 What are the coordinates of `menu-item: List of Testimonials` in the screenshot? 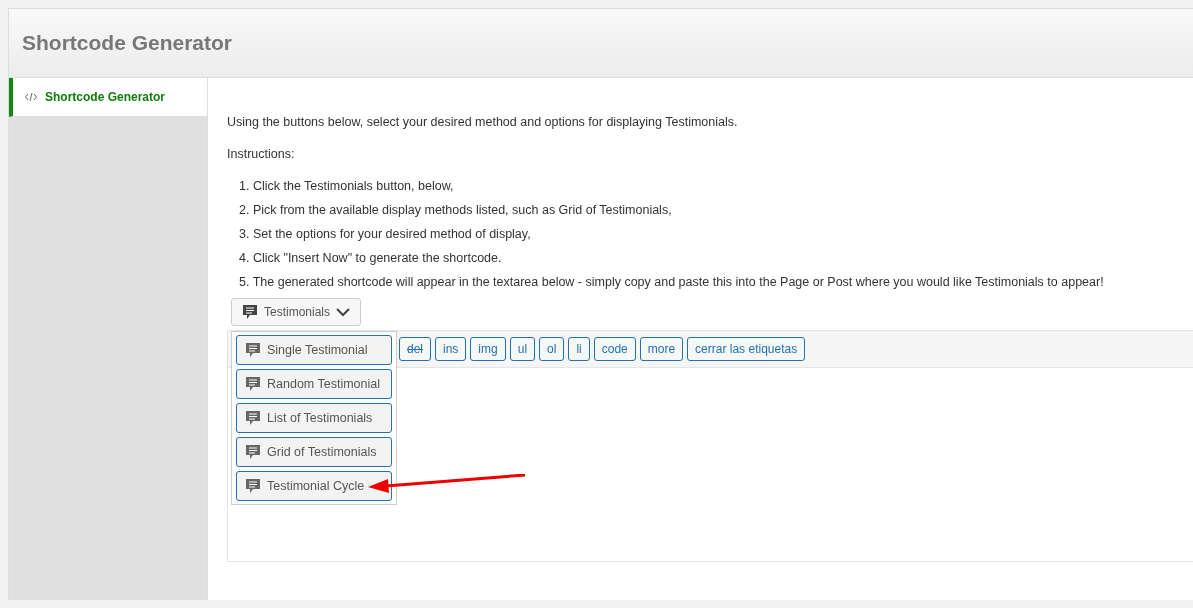 It's located at (314, 418).